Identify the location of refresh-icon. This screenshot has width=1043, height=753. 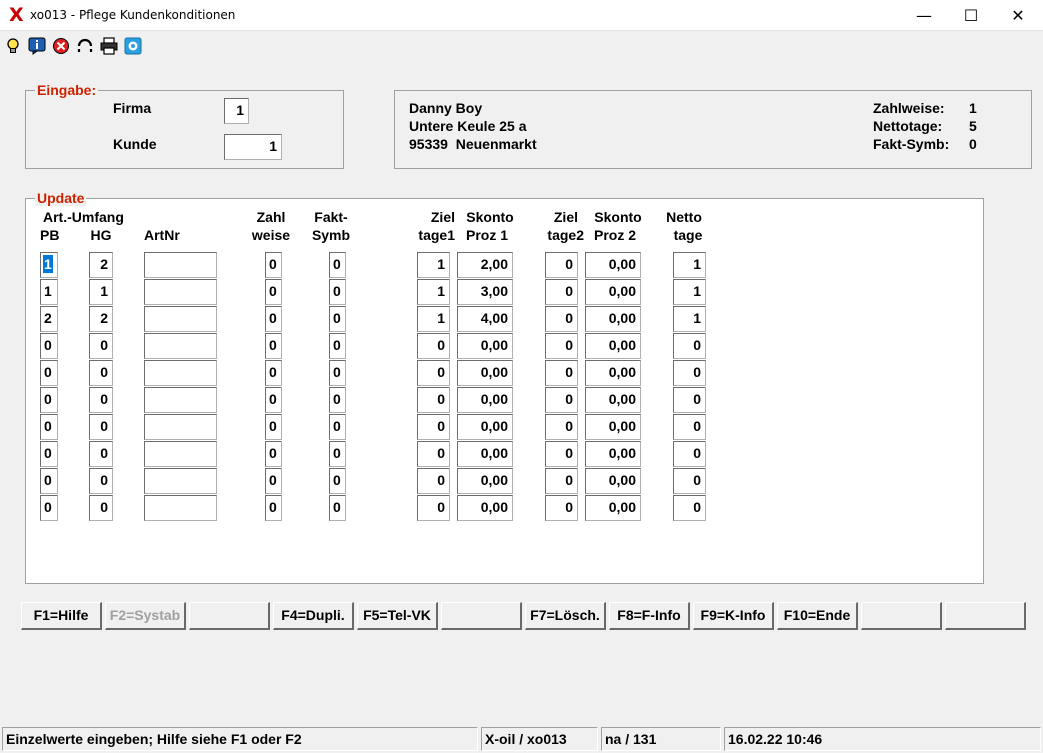
(85, 46).